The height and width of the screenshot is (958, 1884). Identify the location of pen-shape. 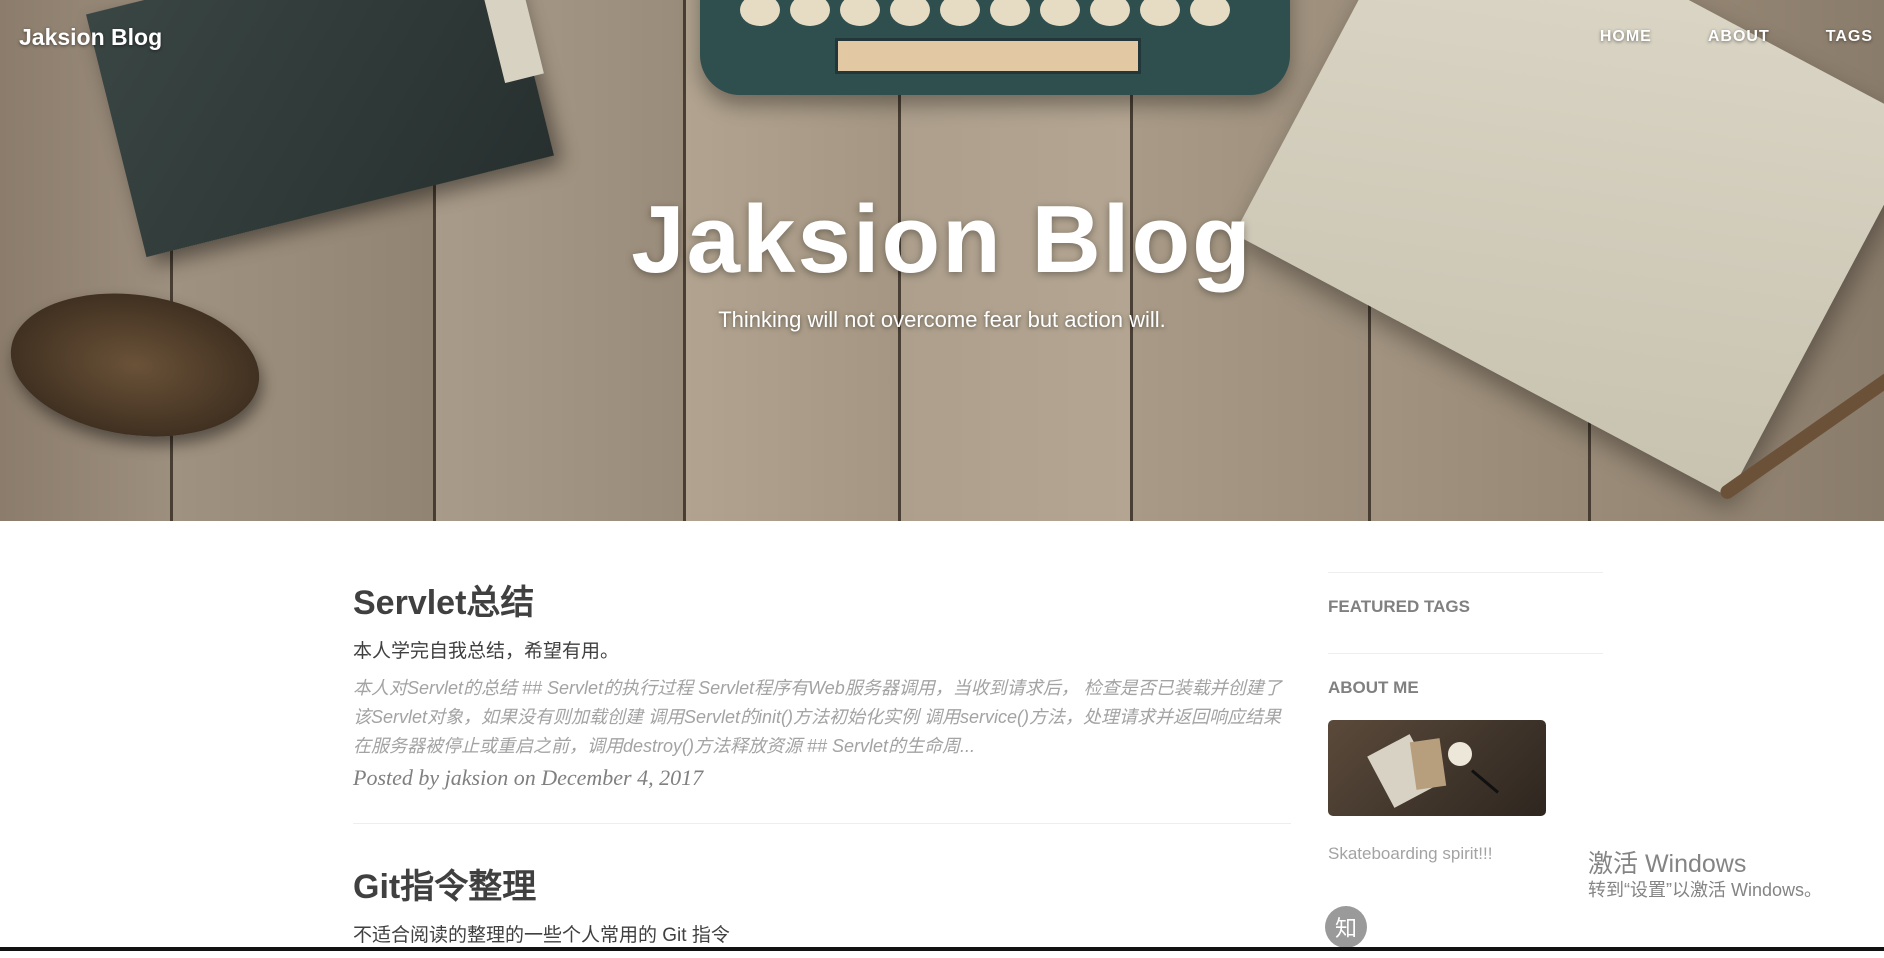
(1485, 781).